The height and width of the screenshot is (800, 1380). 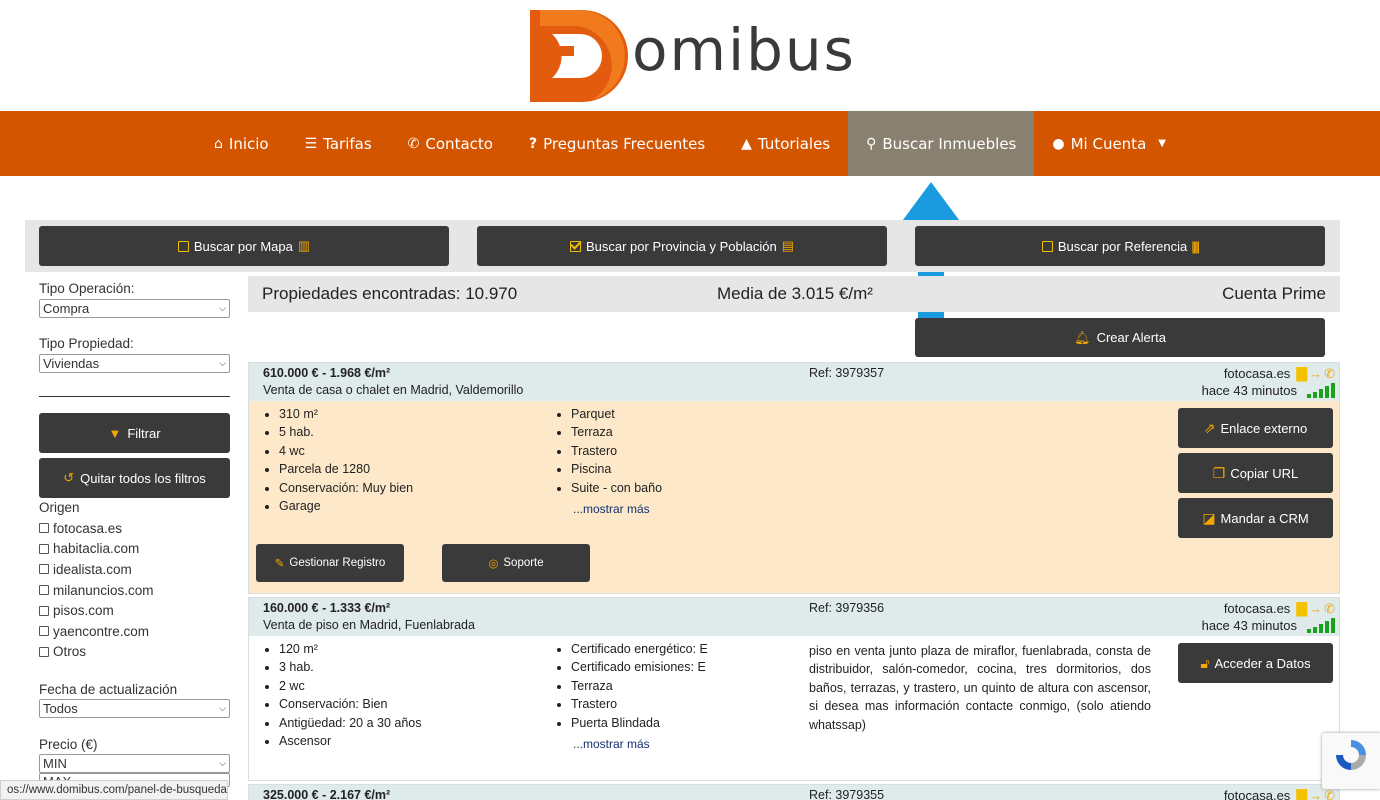 What do you see at coordinates (639, 667) in the screenshot?
I see `feature-item: Certificado emisiones: E` at bounding box center [639, 667].